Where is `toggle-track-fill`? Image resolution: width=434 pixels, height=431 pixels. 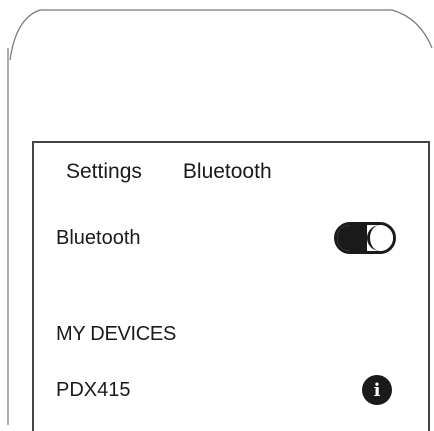 toggle-track-fill is located at coordinates (352, 238).